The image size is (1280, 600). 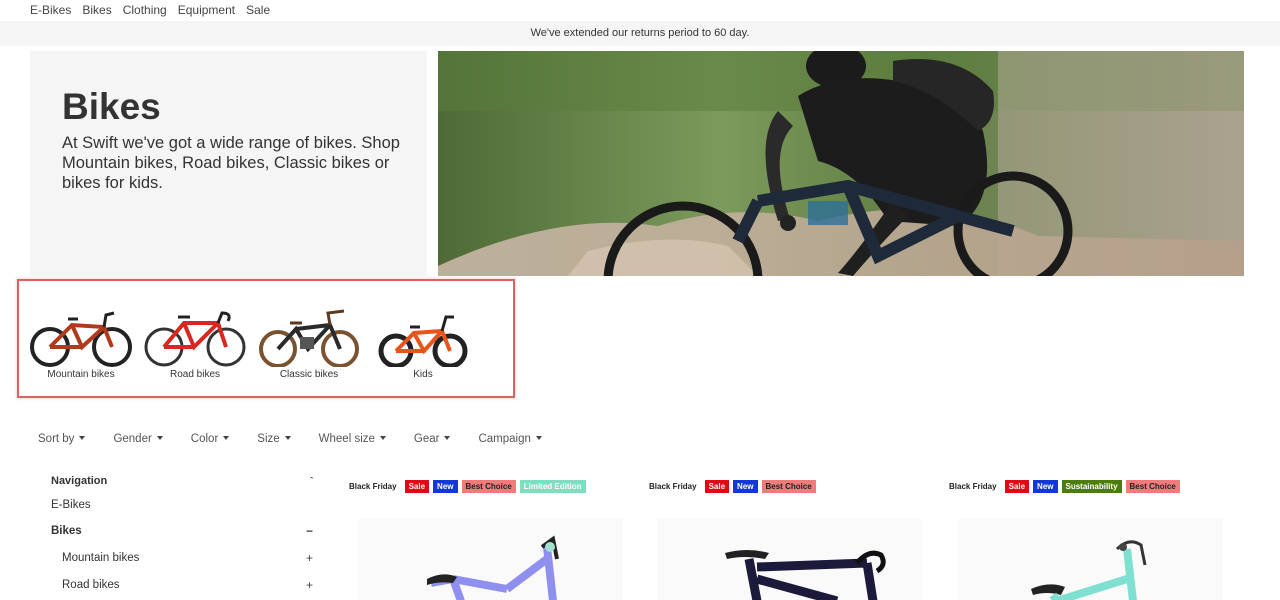 What do you see at coordinates (66, 531) in the screenshot?
I see `sidenav-item-label: Bikes` at bounding box center [66, 531].